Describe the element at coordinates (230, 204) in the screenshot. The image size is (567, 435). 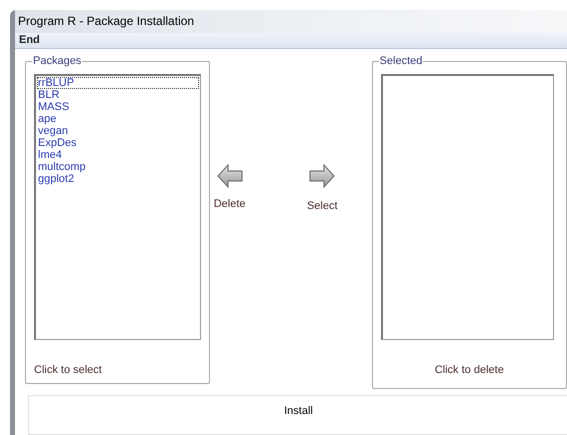
I see `action-label: Delete` at that location.